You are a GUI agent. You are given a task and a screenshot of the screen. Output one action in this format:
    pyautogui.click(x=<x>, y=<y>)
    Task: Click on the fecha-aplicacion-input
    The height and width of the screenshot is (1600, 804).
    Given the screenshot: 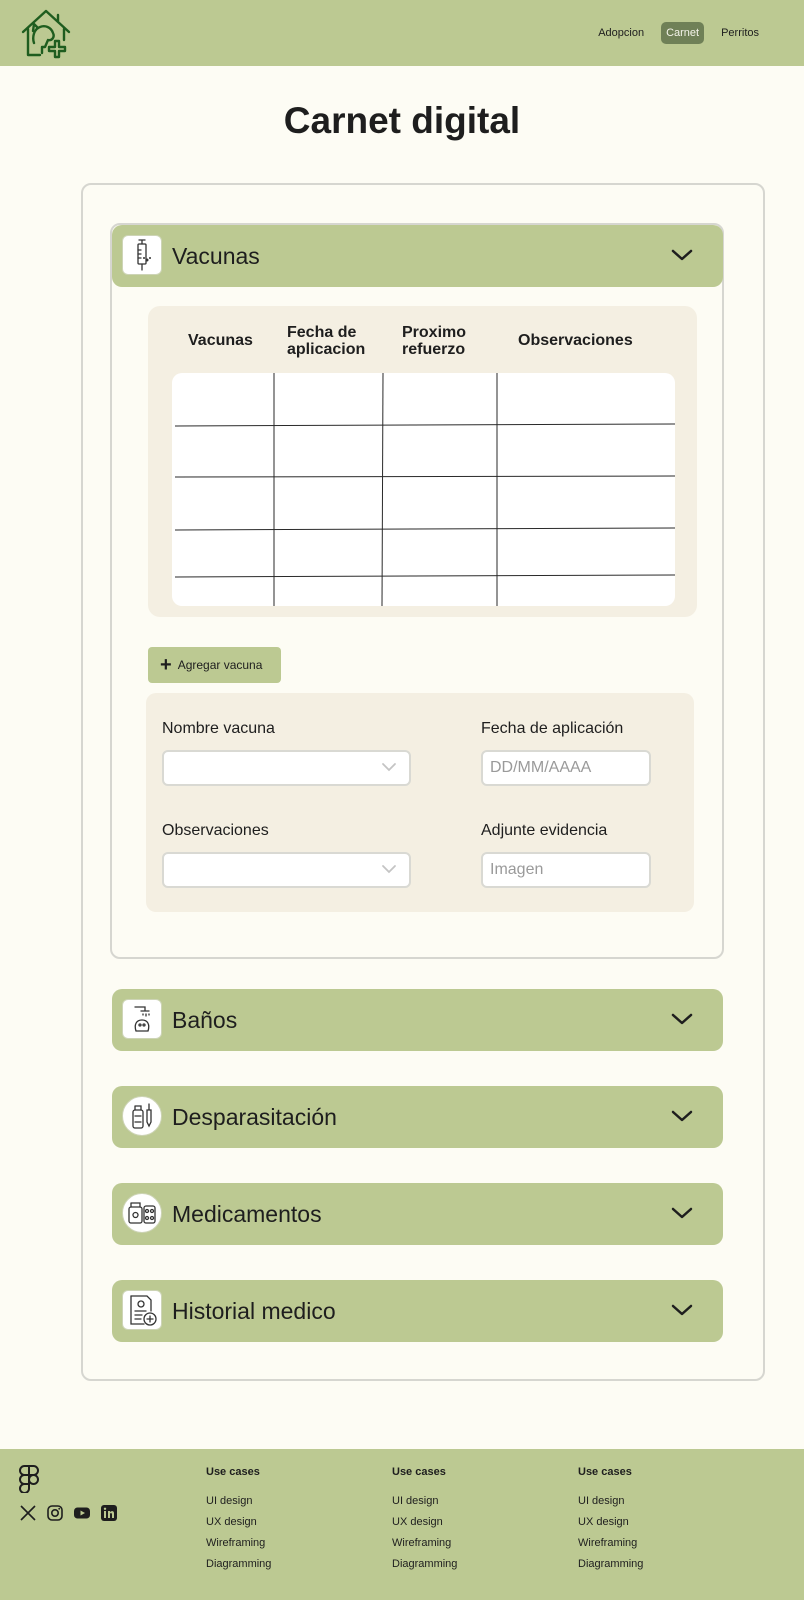 What is the action you would take?
    pyautogui.click(x=566, y=768)
    